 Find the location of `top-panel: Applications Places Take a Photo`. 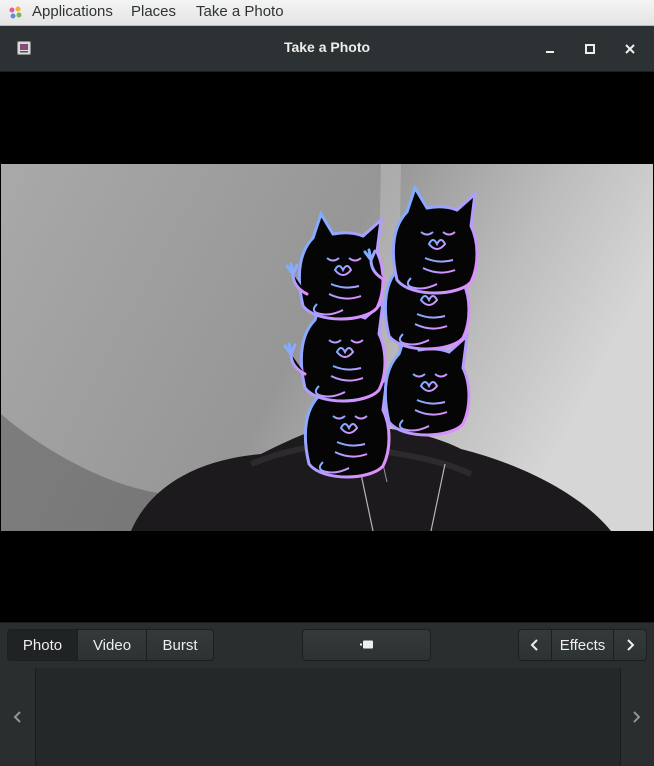

top-panel: Applications Places Take a Photo is located at coordinates (327, 13).